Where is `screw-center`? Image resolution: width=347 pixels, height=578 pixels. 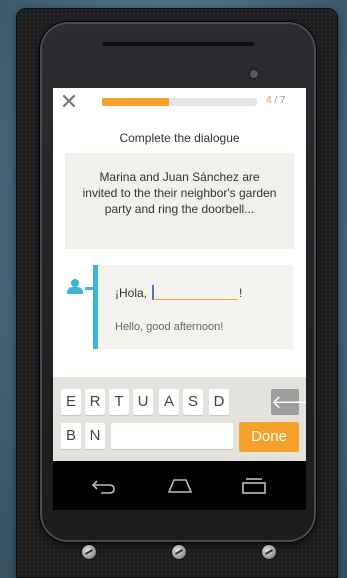 screw-center is located at coordinates (179, 552).